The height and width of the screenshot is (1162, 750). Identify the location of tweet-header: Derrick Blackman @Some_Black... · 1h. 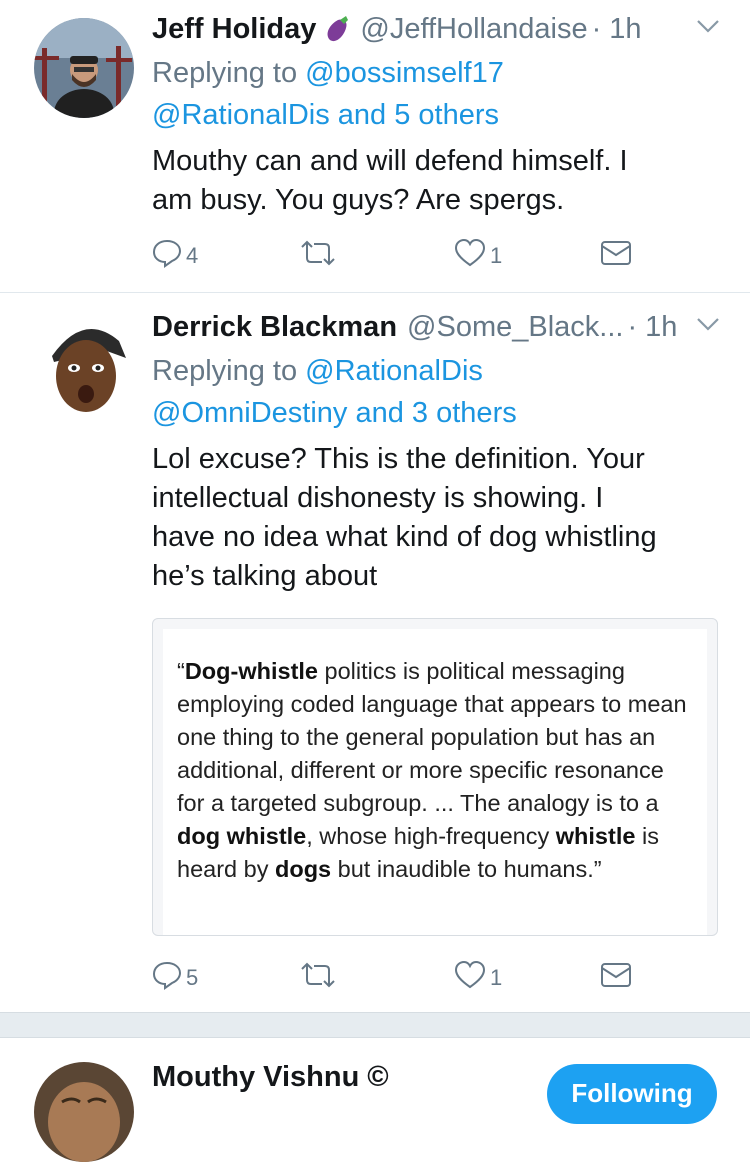
(436, 327).